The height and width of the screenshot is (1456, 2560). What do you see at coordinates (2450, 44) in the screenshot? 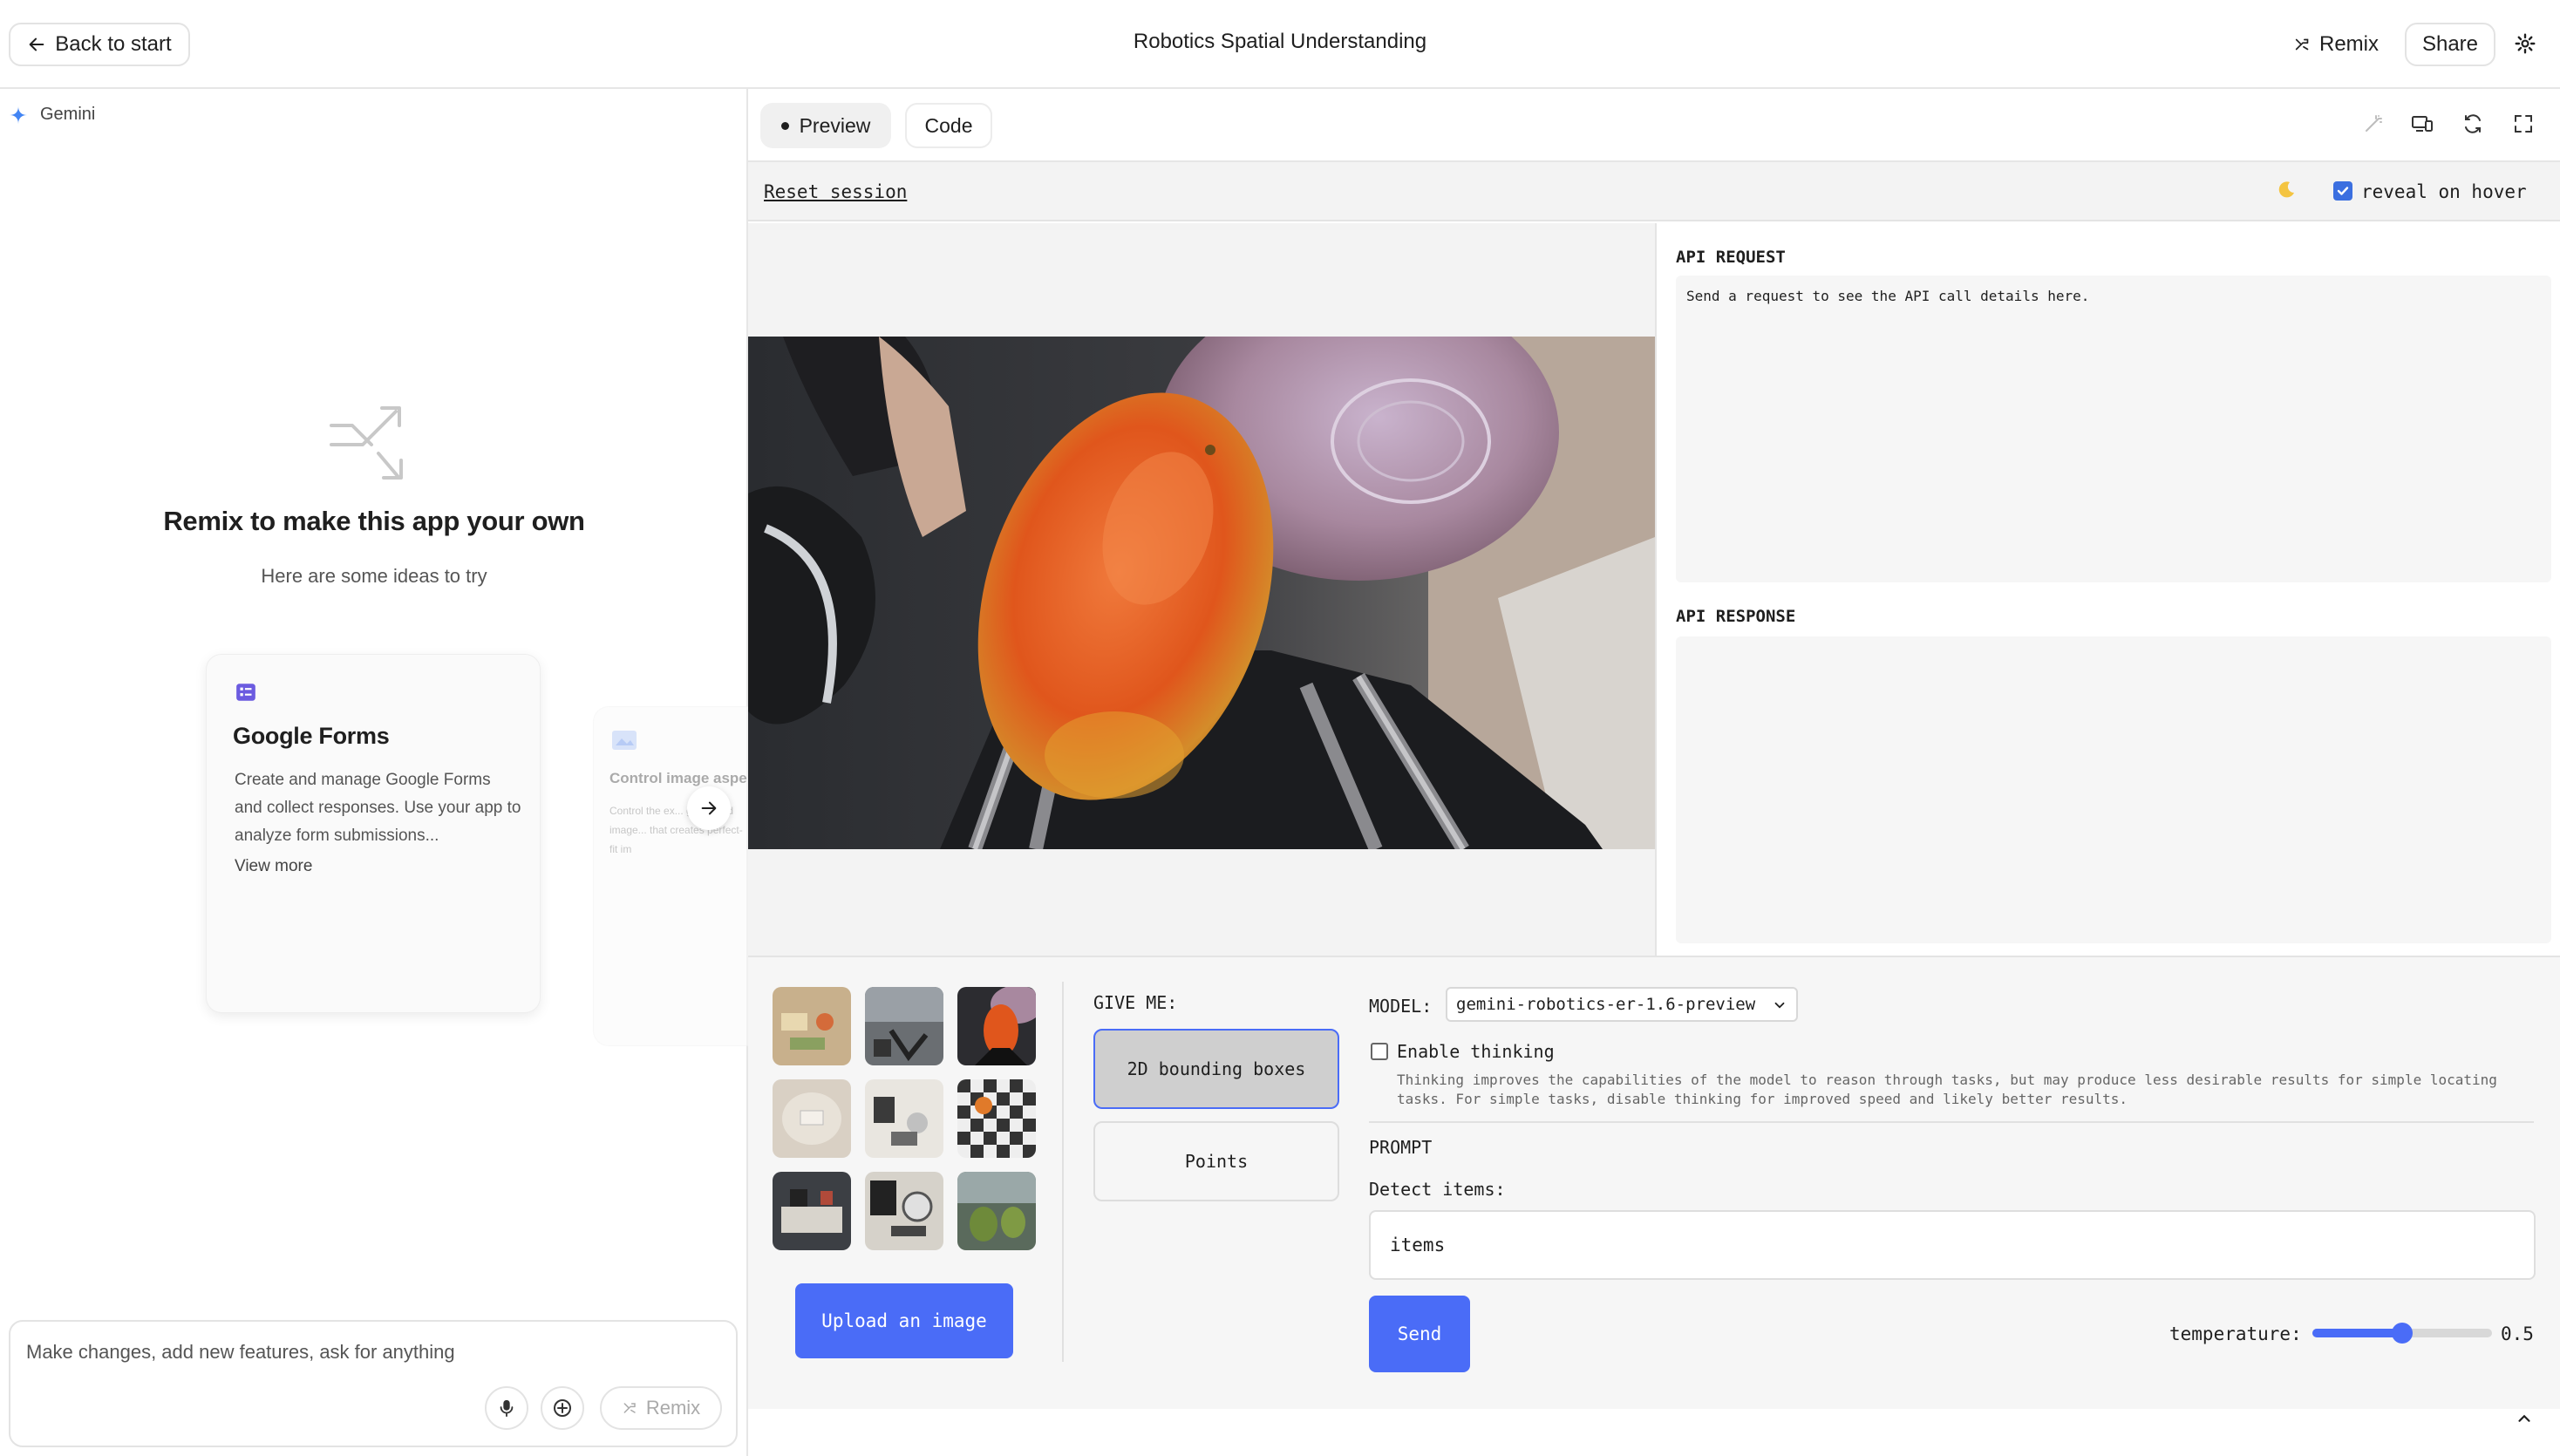
I see `share-button: Share` at bounding box center [2450, 44].